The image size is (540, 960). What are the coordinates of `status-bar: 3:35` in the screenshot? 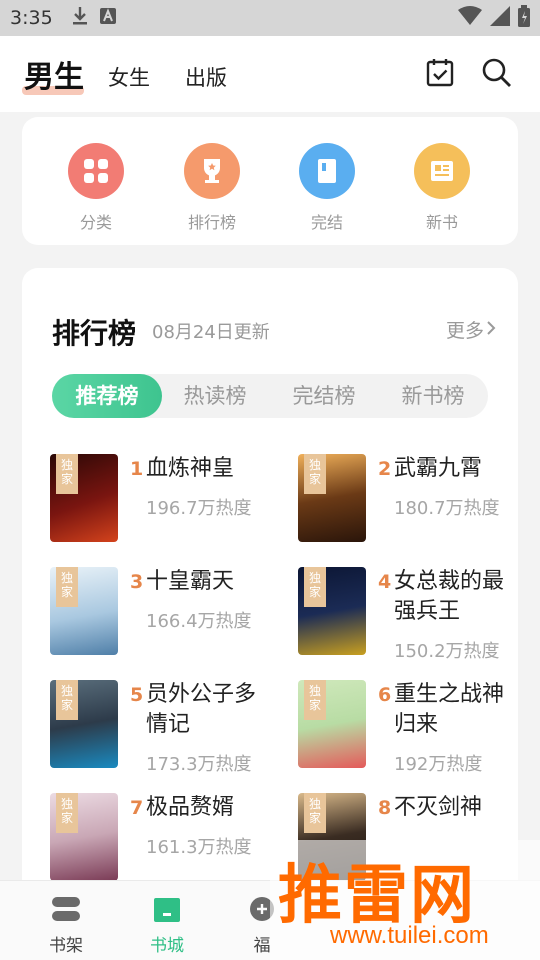 It's located at (270, 18).